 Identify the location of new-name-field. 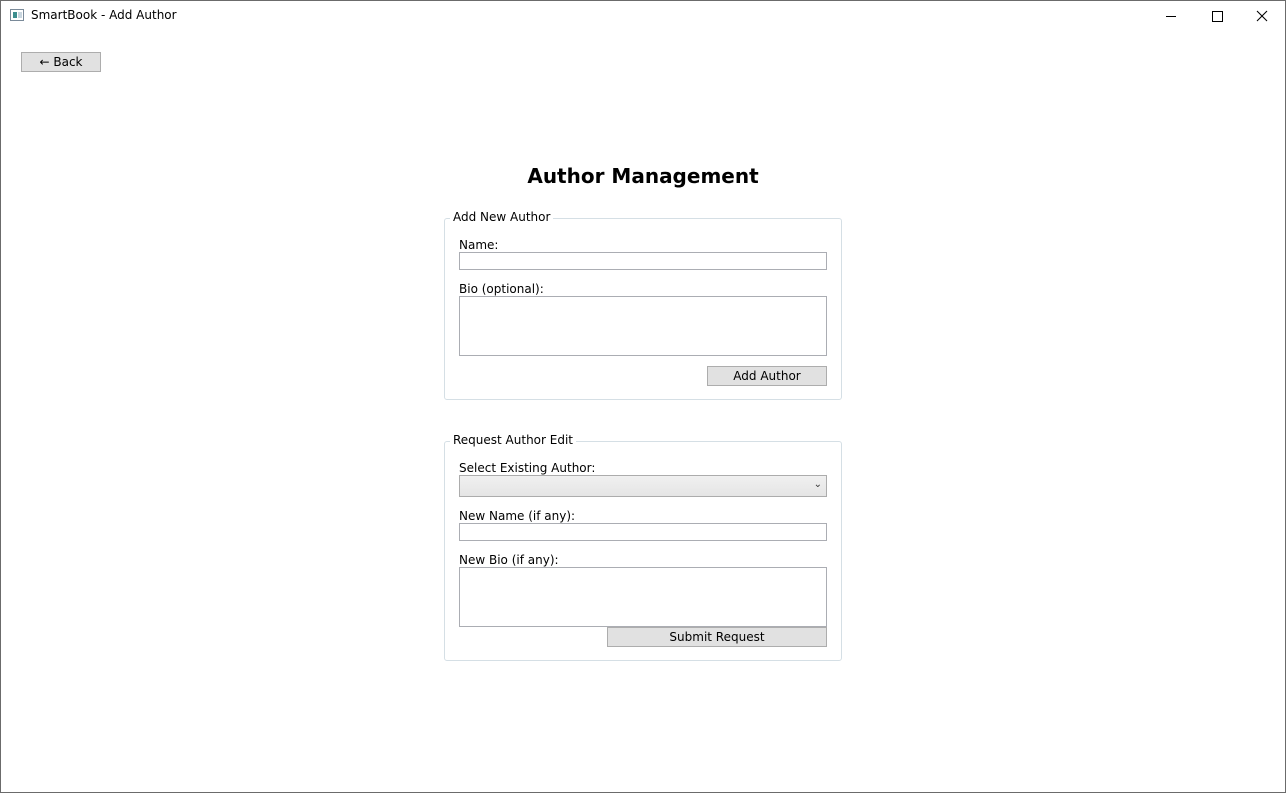
(643, 532).